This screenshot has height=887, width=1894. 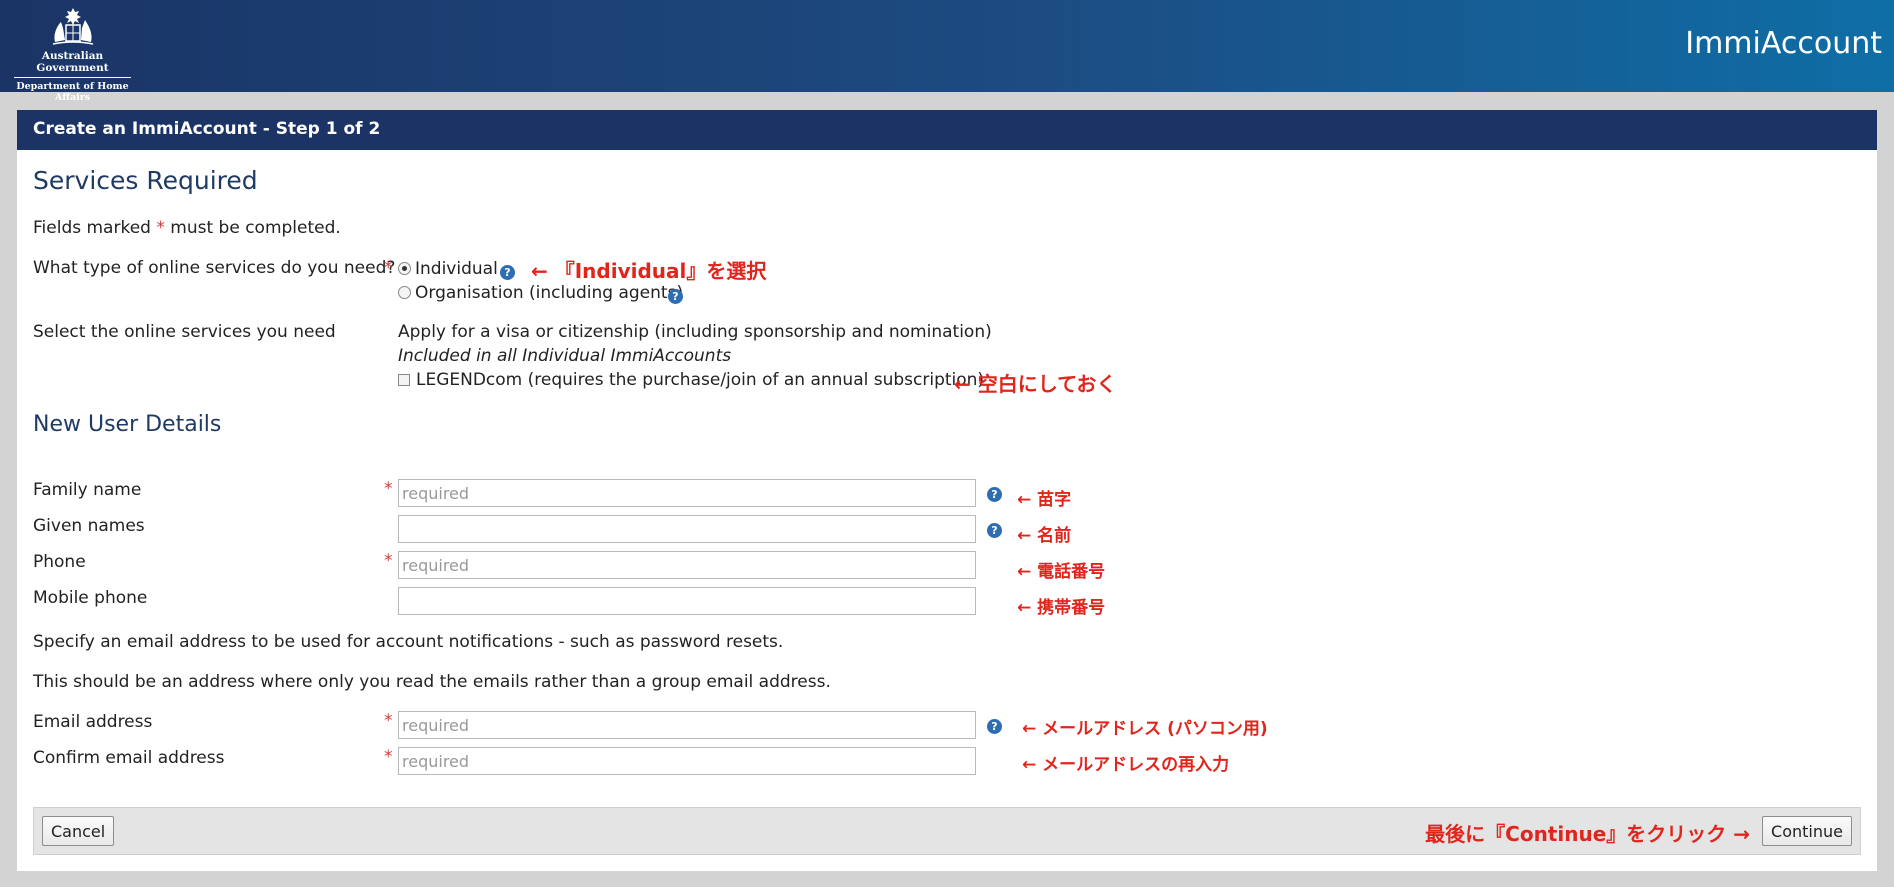 I want to click on app-name: ImmiAccount, so click(x=1783, y=43).